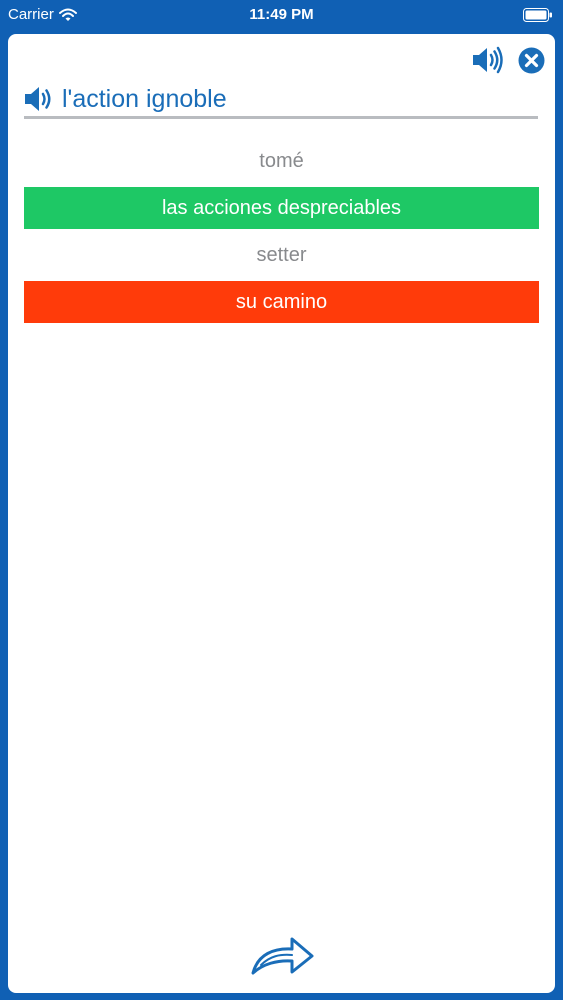 This screenshot has height=1000, width=563. I want to click on answer-option: setter, so click(281, 255).